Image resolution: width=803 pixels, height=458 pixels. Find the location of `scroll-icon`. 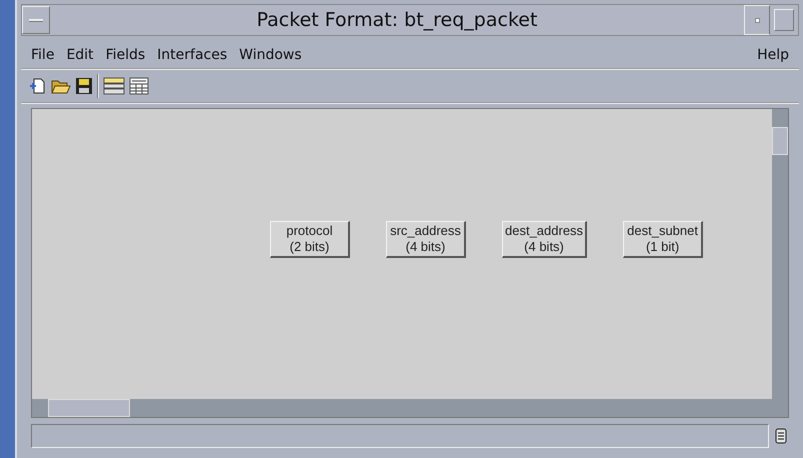

scroll-icon is located at coordinates (781, 436).